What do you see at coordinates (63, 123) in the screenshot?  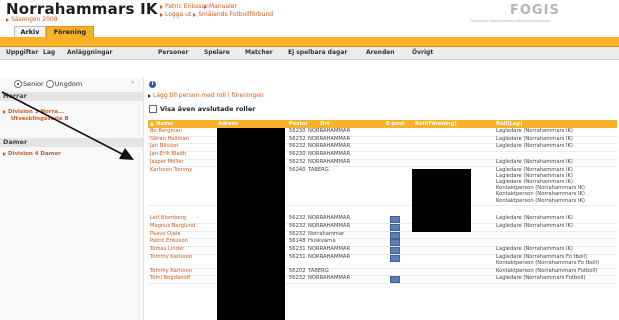 I see `annotation-arrow-line` at bounding box center [63, 123].